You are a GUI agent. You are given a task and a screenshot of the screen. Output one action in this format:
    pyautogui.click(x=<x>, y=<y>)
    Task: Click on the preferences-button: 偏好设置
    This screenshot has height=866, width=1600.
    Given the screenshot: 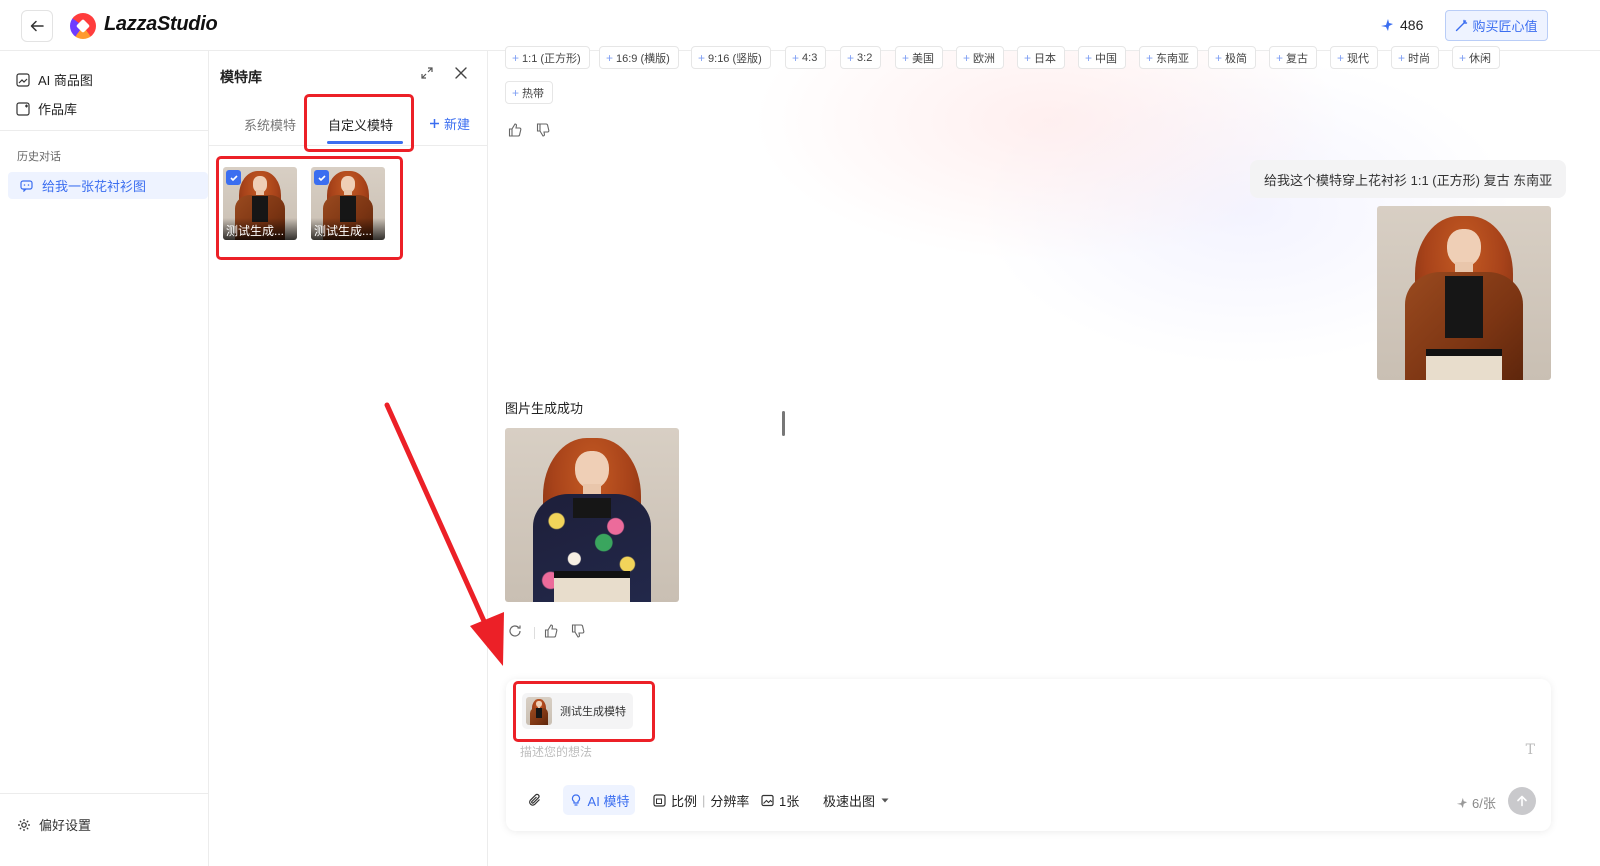 What is the action you would take?
    pyautogui.click(x=54, y=824)
    